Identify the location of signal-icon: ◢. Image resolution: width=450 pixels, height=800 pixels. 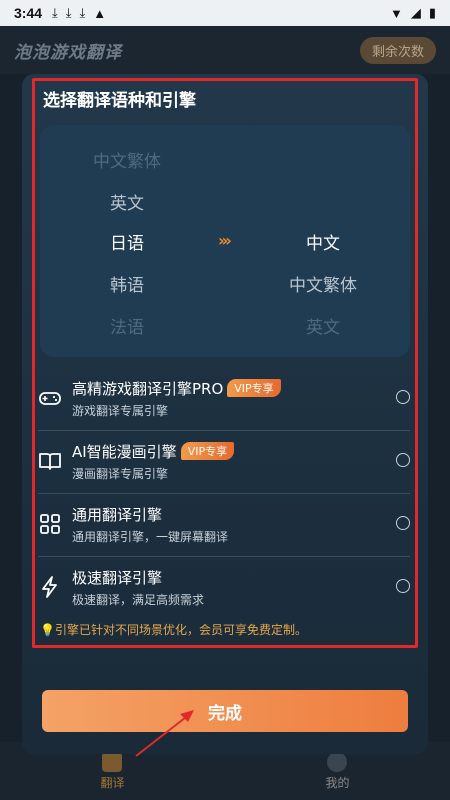
(415, 12).